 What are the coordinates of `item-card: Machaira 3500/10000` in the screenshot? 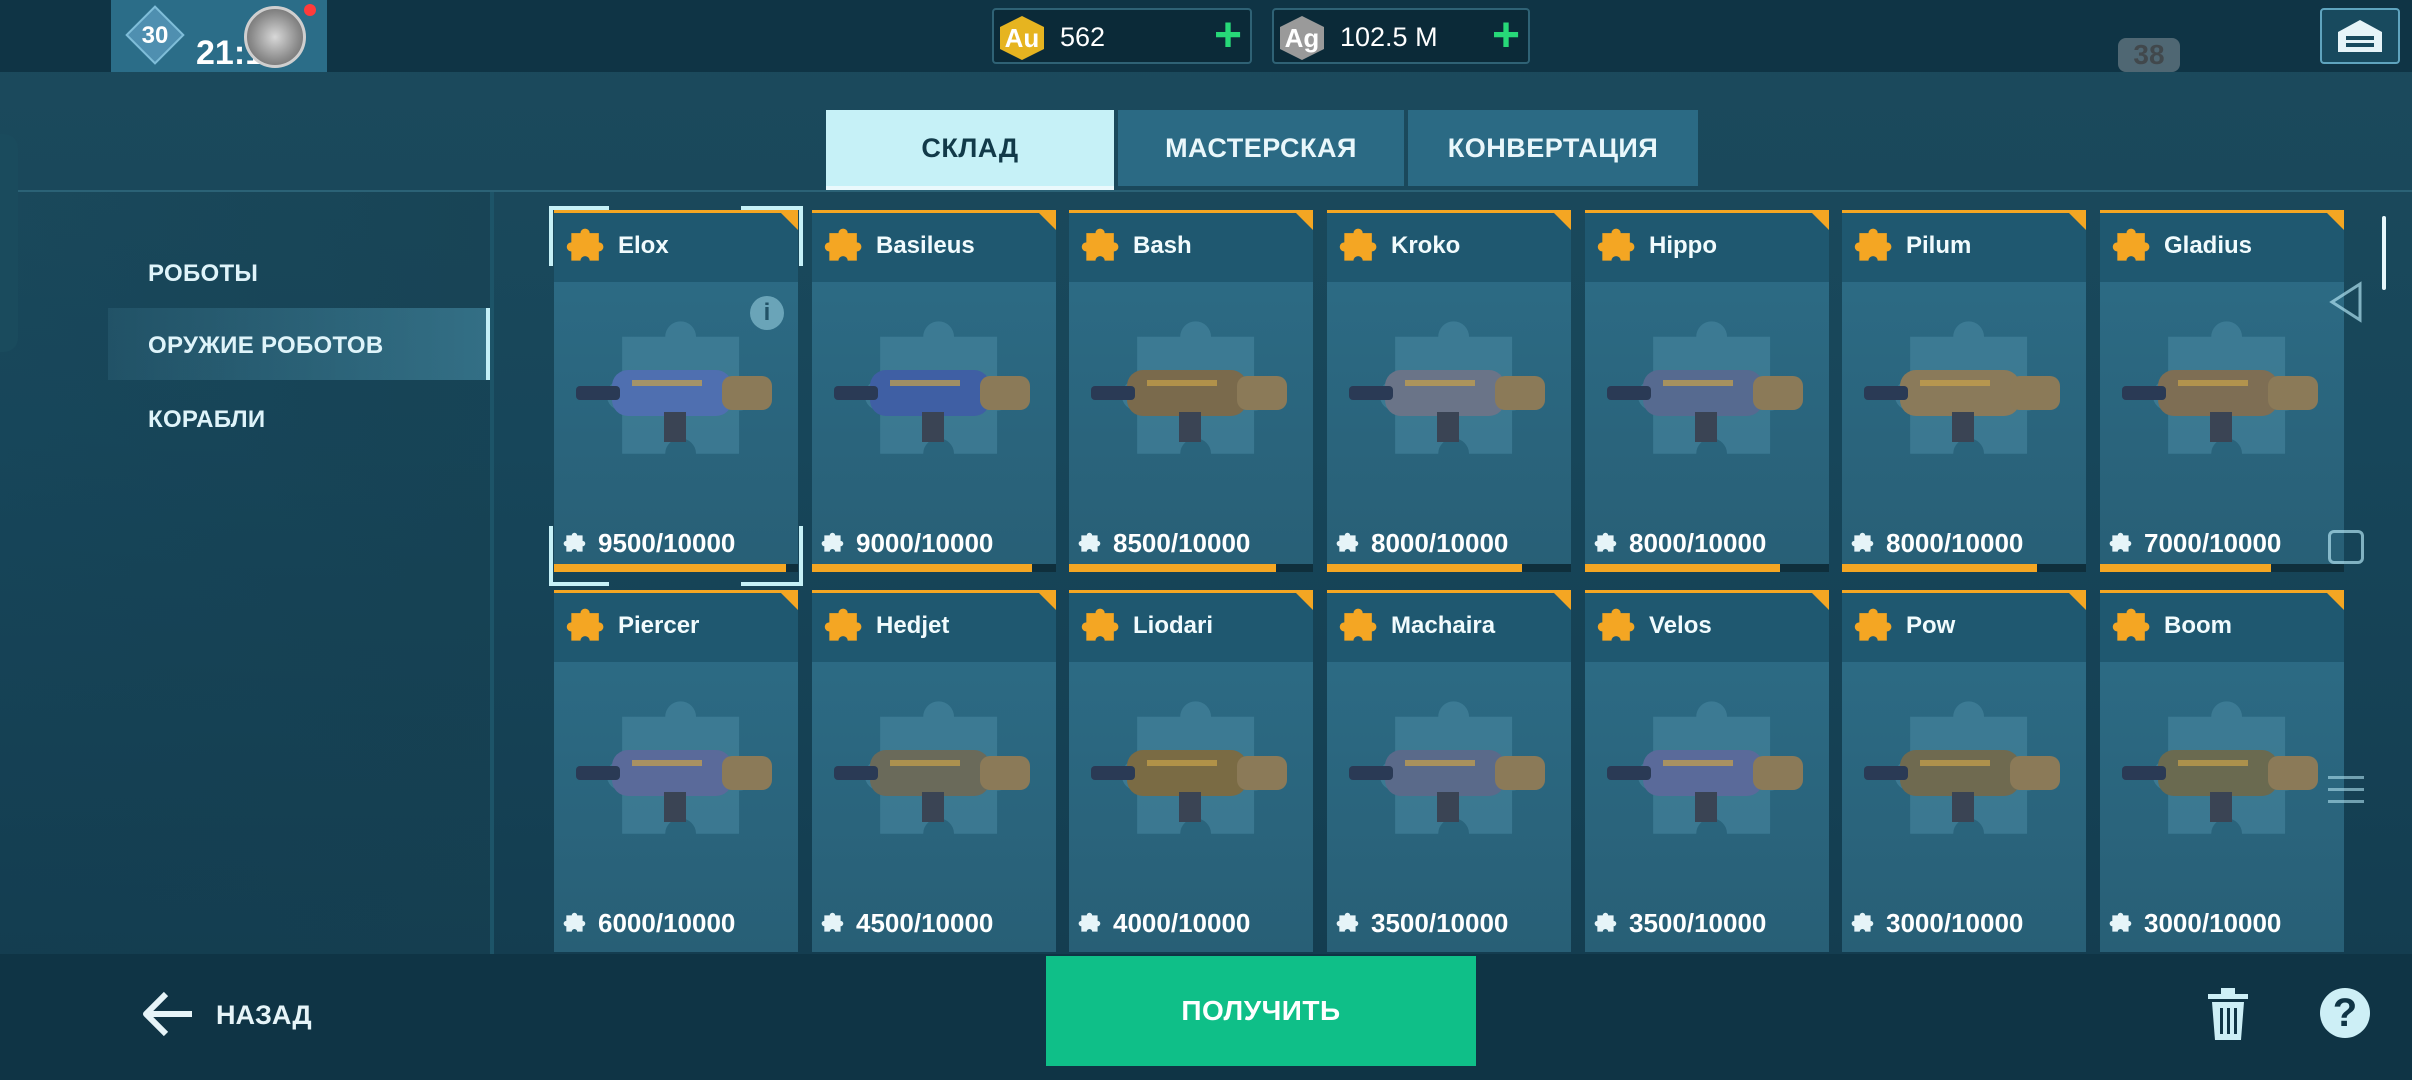 It's located at (1449, 771).